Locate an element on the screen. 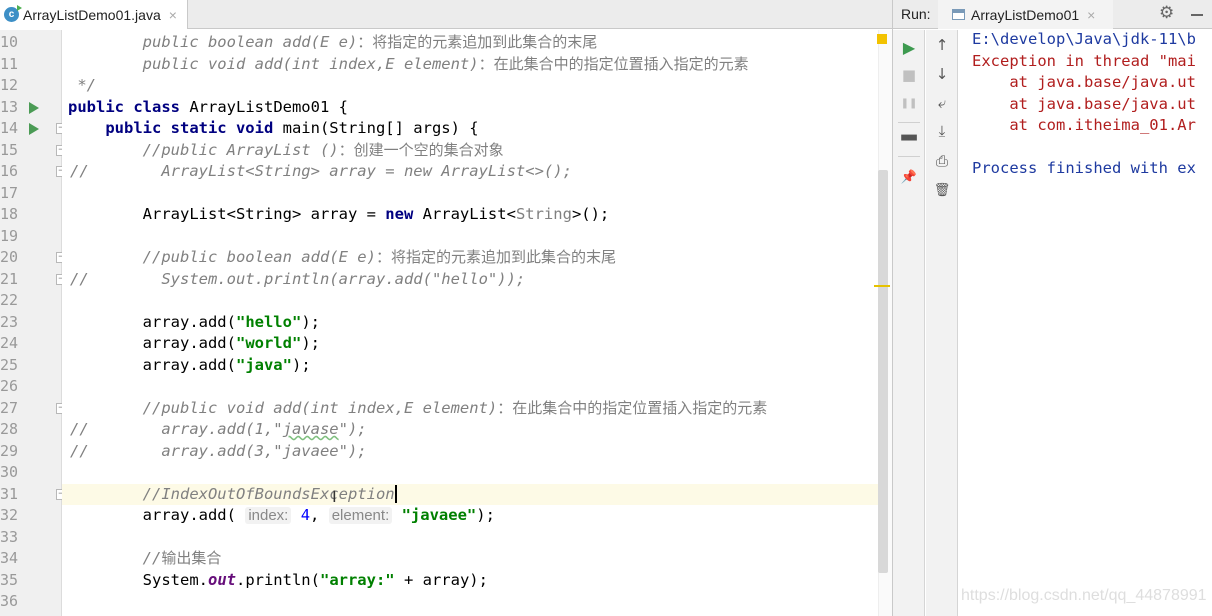 The width and height of the screenshot is (1212, 616). code-token: // is located at coordinates (115, 558).